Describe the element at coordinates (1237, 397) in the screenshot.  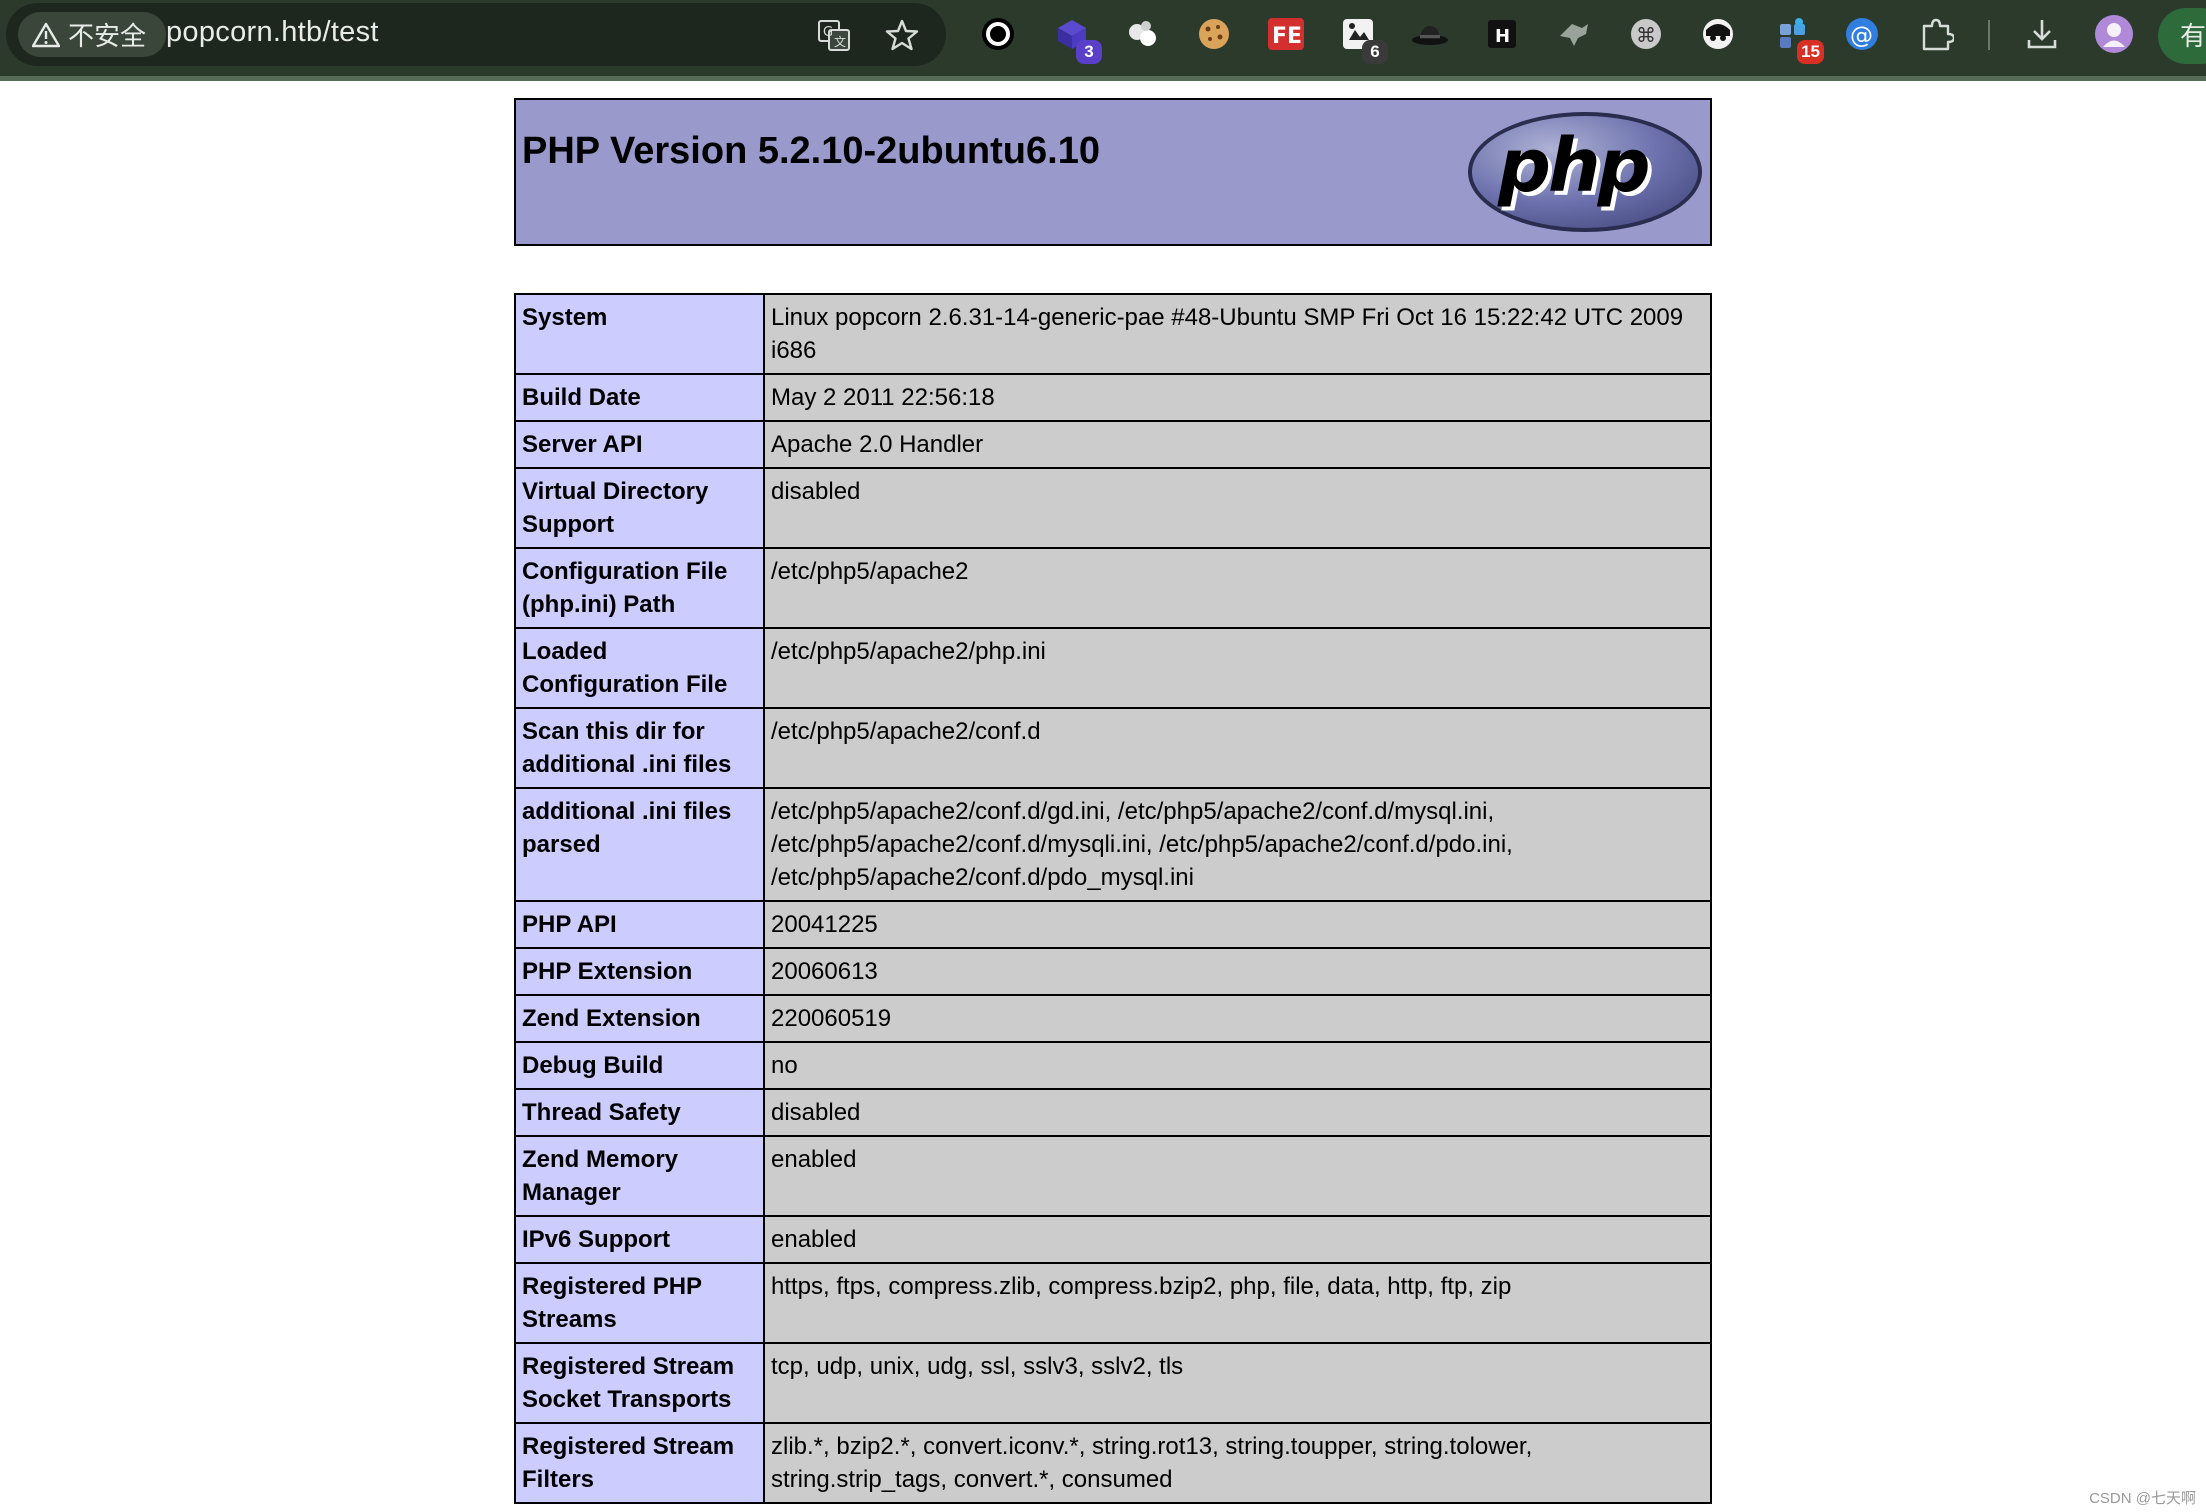
I see `row-value: May 2 2011 22:56:18` at that location.